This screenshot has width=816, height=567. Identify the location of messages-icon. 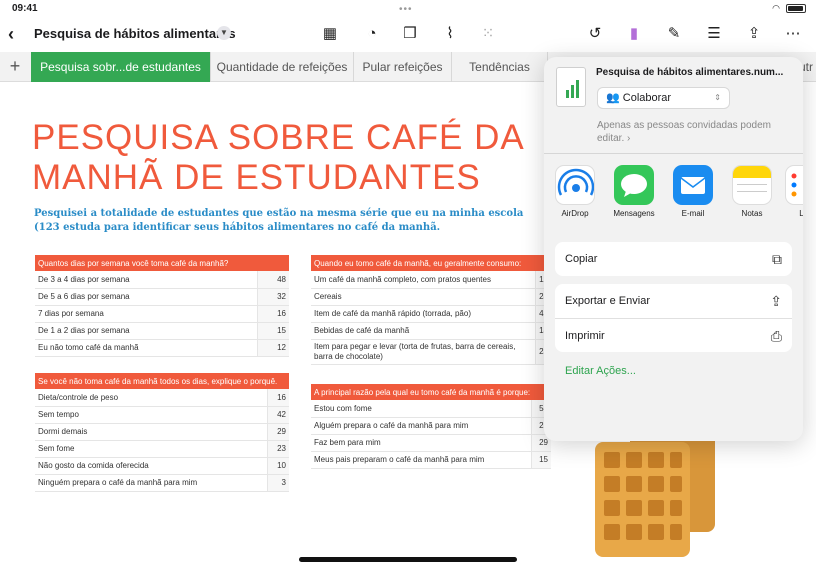
(634, 185).